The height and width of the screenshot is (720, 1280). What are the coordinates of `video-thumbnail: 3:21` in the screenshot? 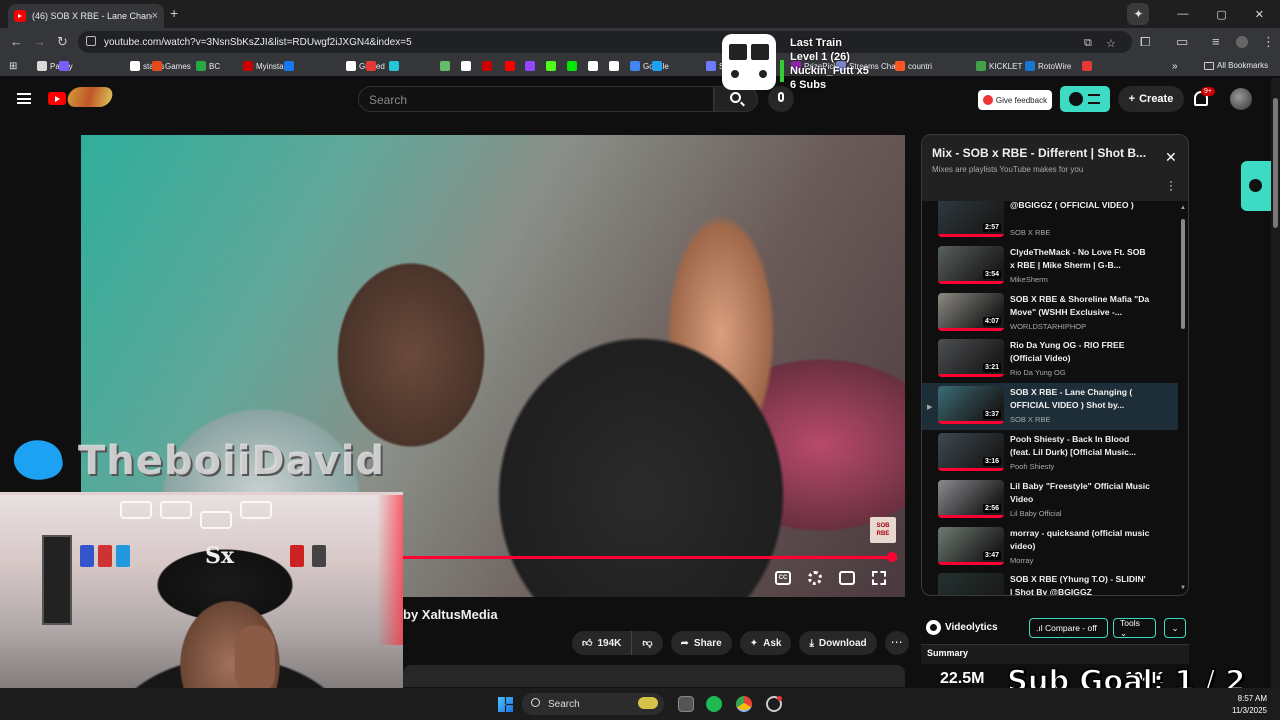 It's located at (971, 358).